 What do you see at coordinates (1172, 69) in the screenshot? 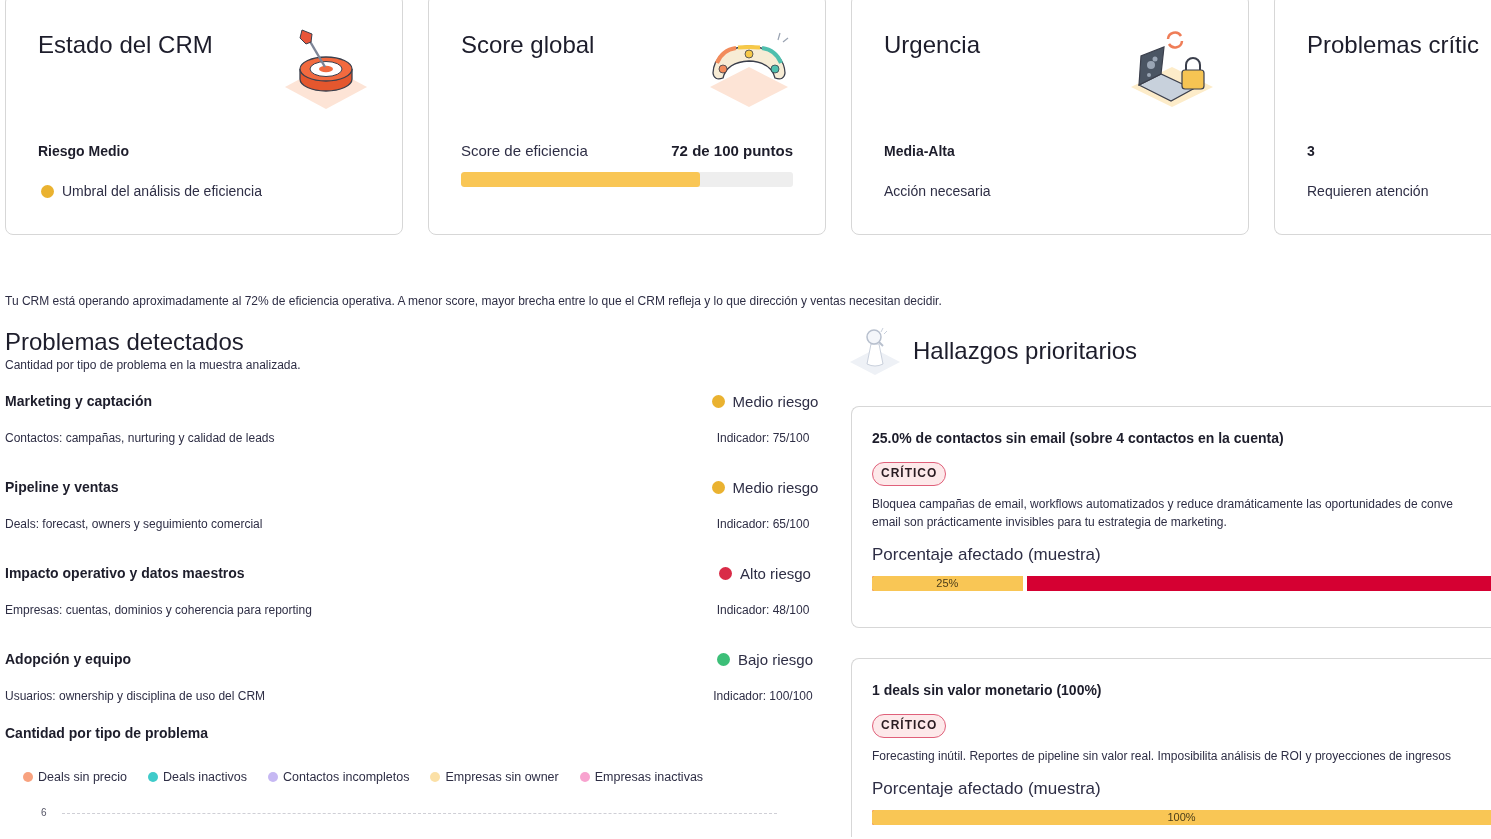
I see `laptop-lock-icon` at bounding box center [1172, 69].